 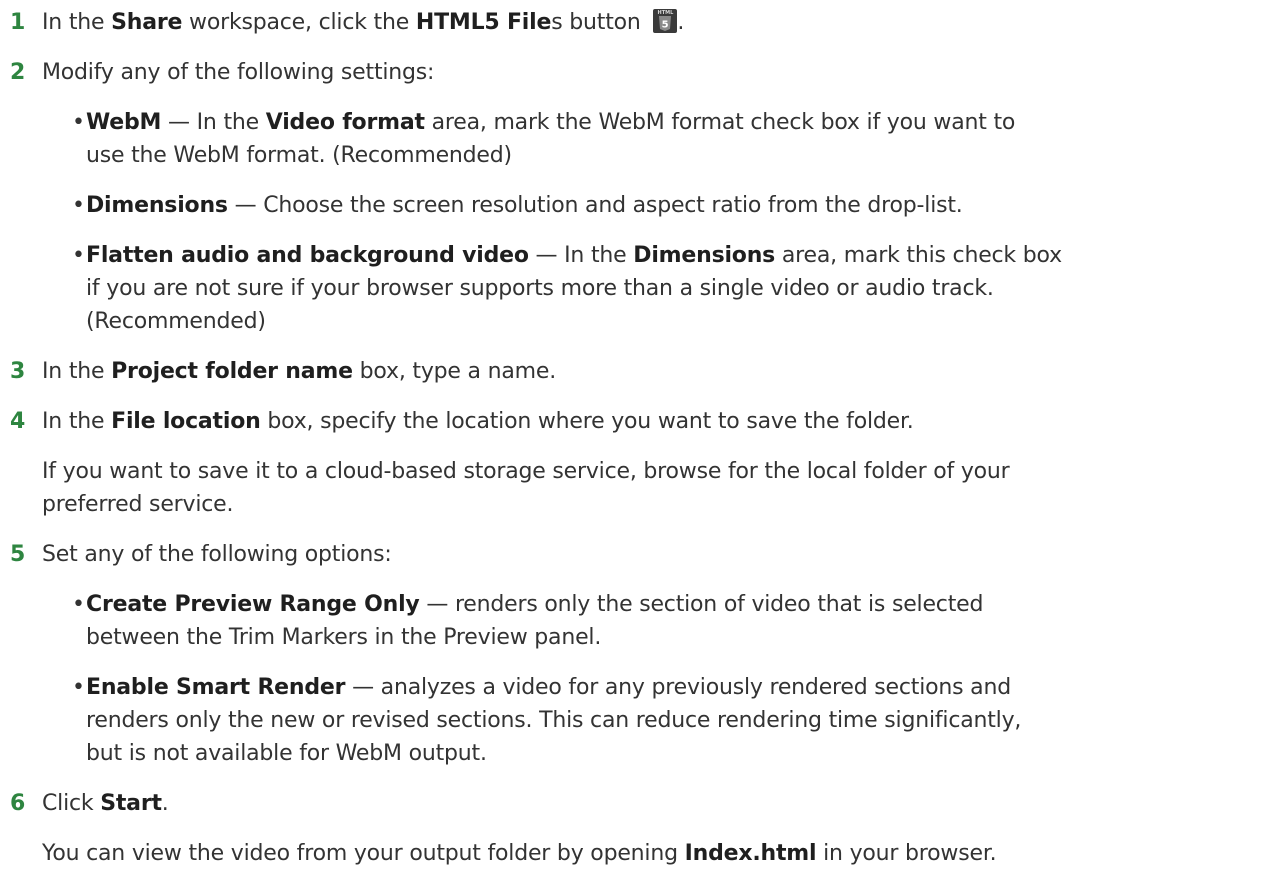 I want to click on step-text: Click Start., so click(x=105, y=803).